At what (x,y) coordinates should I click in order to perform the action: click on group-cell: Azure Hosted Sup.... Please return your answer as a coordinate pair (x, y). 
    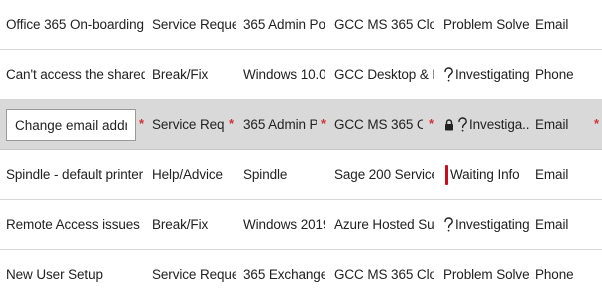
    Looking at the image, I should click on (384, 224).